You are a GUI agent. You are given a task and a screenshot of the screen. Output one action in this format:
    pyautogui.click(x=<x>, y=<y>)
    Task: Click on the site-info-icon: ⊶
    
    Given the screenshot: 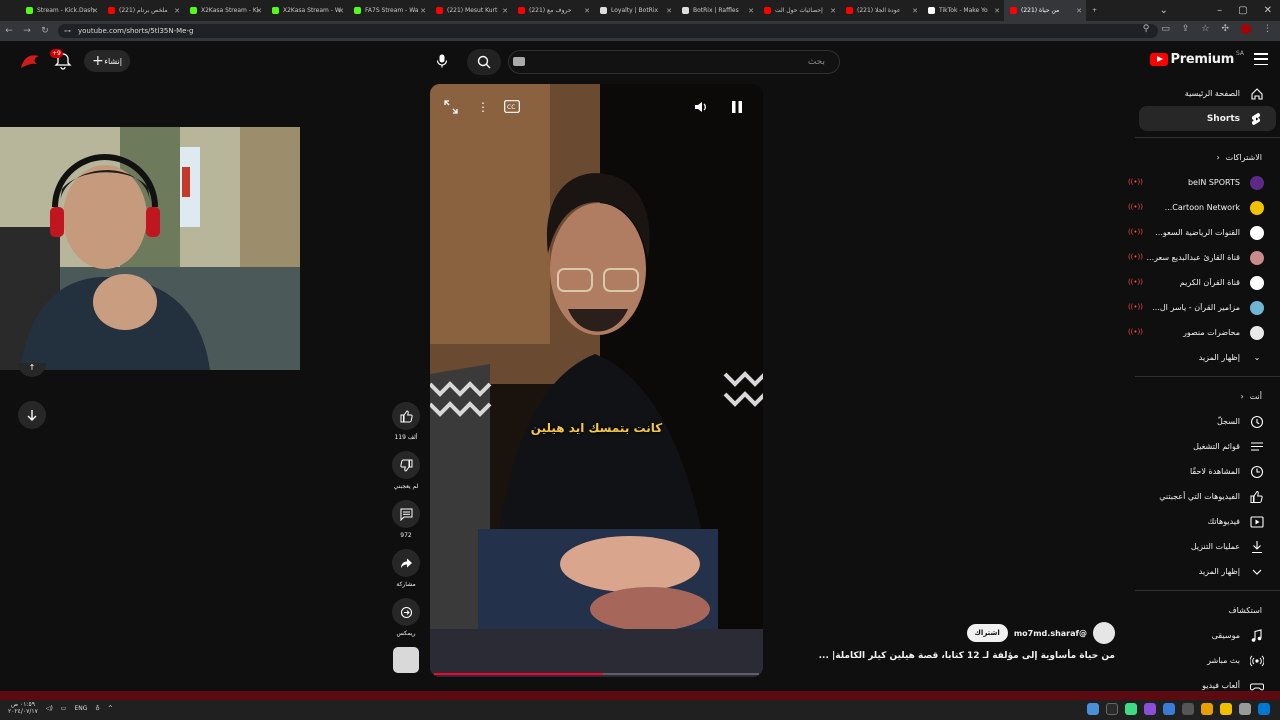 What is the action you would take?
    pyautogui.click(x=67, y=31)
    